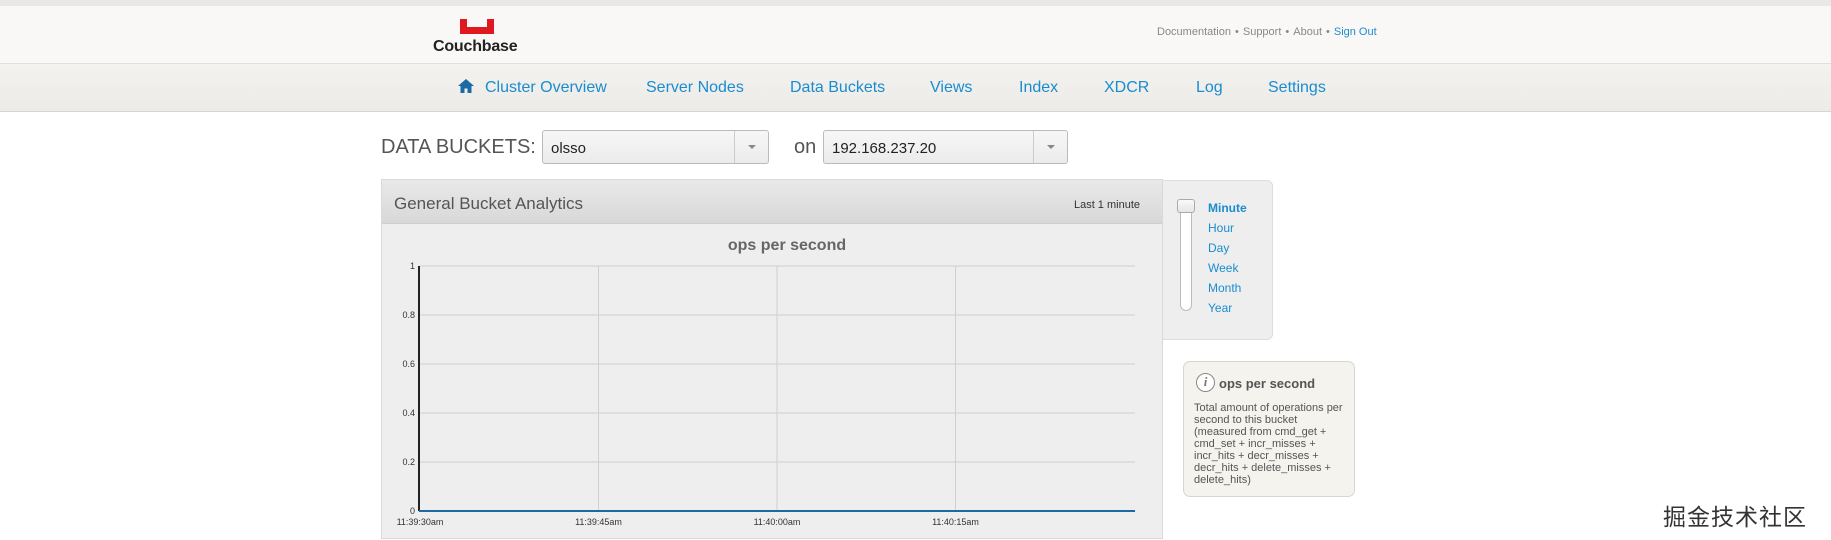 The height and width of the screenshot is (540, 1831). I want to click on x-tick-label: 11:40:15am, so click(955, 522).